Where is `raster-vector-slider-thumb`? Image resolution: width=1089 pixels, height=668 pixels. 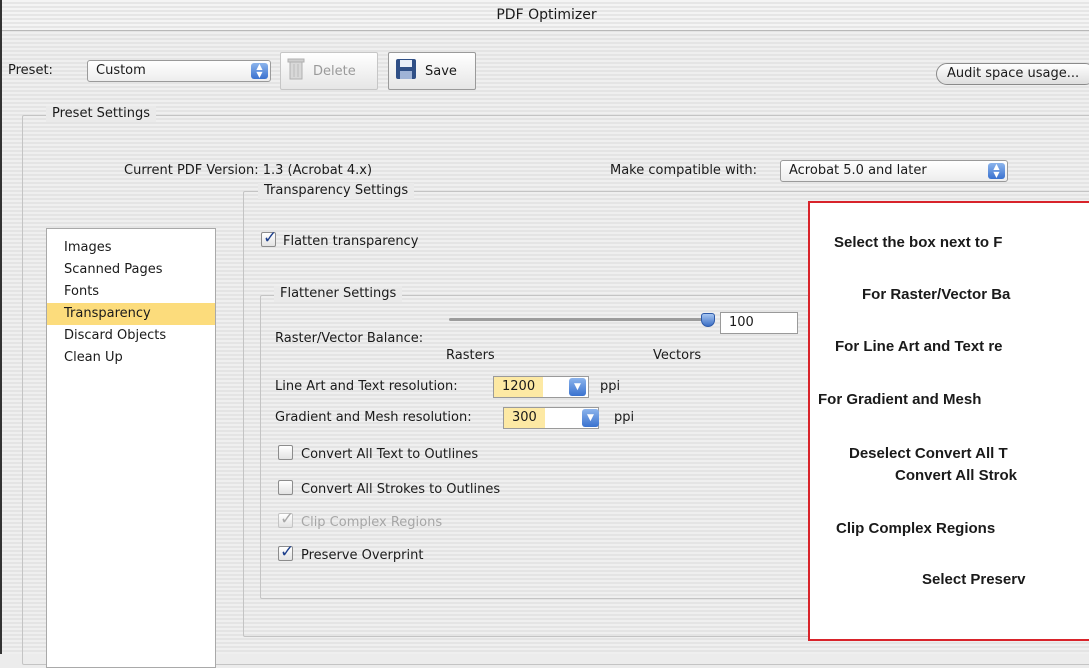 raster-vector-slider-thumb is located at coordinates (708, 320).